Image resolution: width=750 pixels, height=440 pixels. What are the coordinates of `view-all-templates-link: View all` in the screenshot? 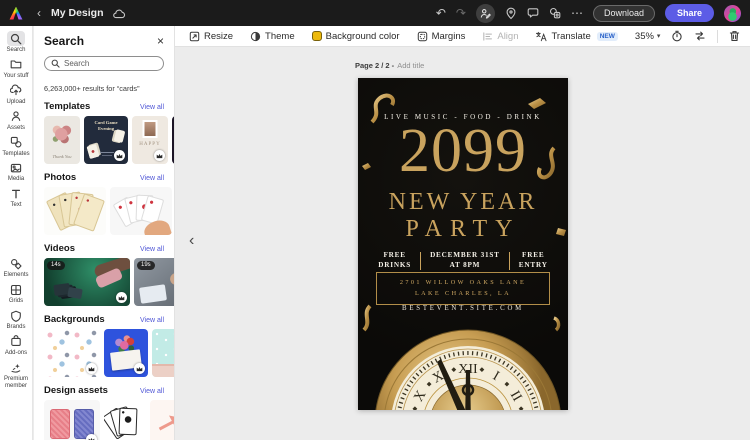 It's located at (152, 107).